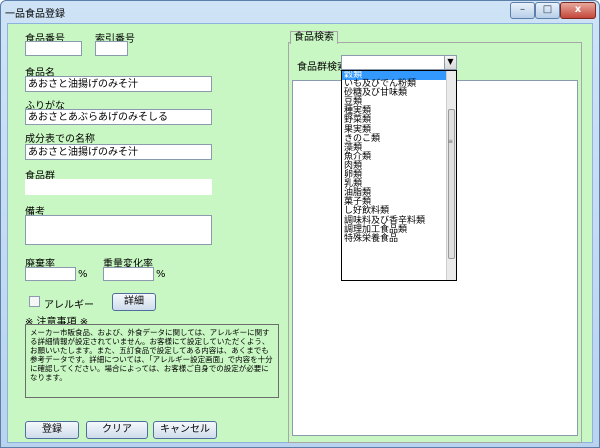 The image size is (600, 448). What do you see at coordinates (161, 274) in the screenshot?
I see `weight-change-percent: %` at bounding box center [161, 274].